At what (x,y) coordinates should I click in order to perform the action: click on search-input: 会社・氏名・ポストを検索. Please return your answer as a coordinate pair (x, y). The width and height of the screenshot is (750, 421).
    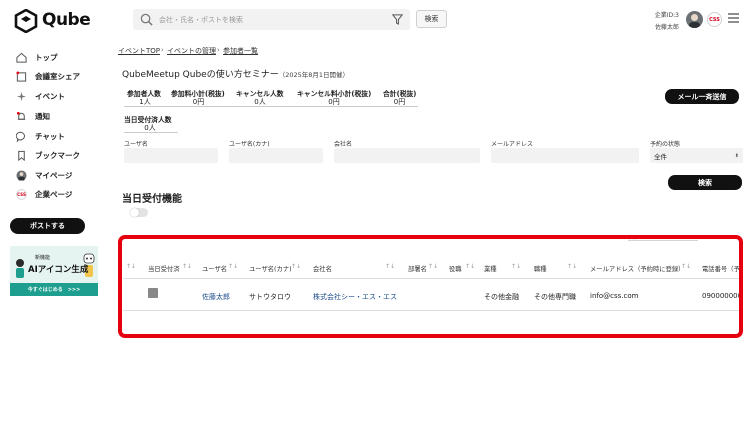
    Looking at the image, I should click on (271, 19).